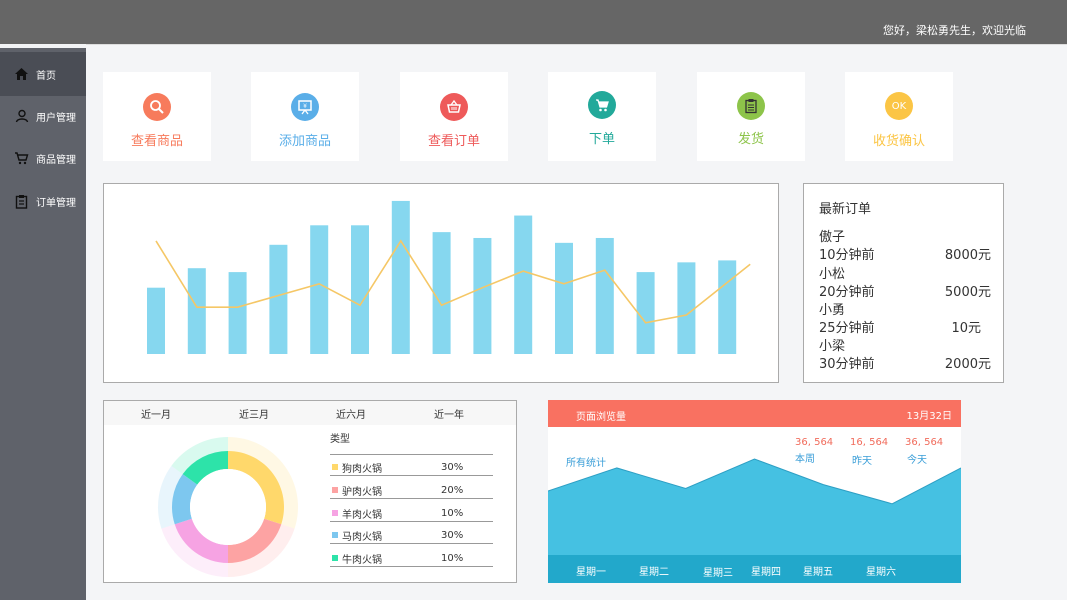  I want to click on top-bar: 您好，梁松勇先生，欢迎光临, so click(533, 22).